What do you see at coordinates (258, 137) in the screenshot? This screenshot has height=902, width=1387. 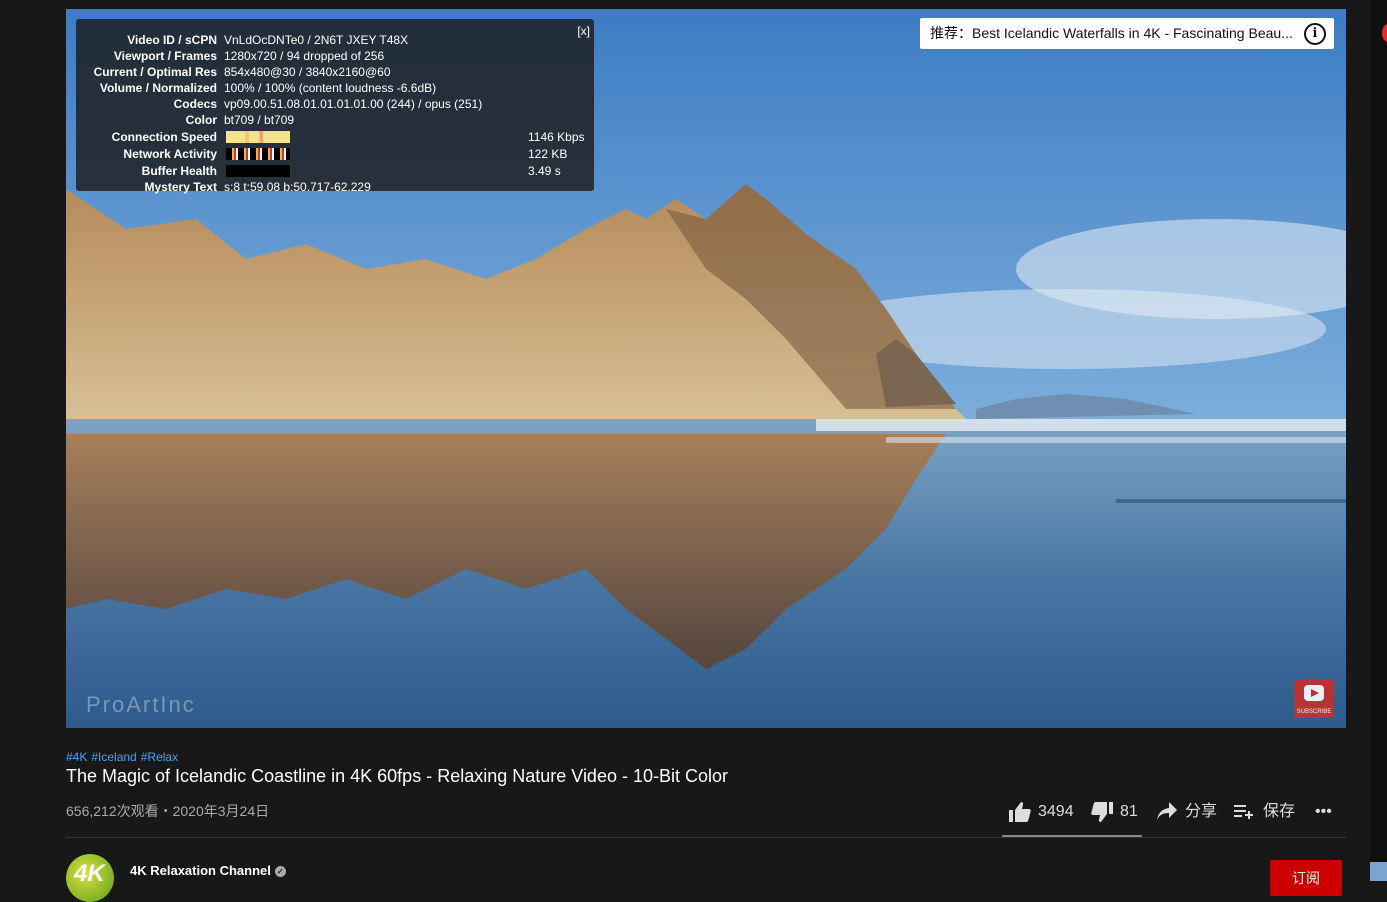 I see `connection-speed-graph` at bounding box center [258, 137].